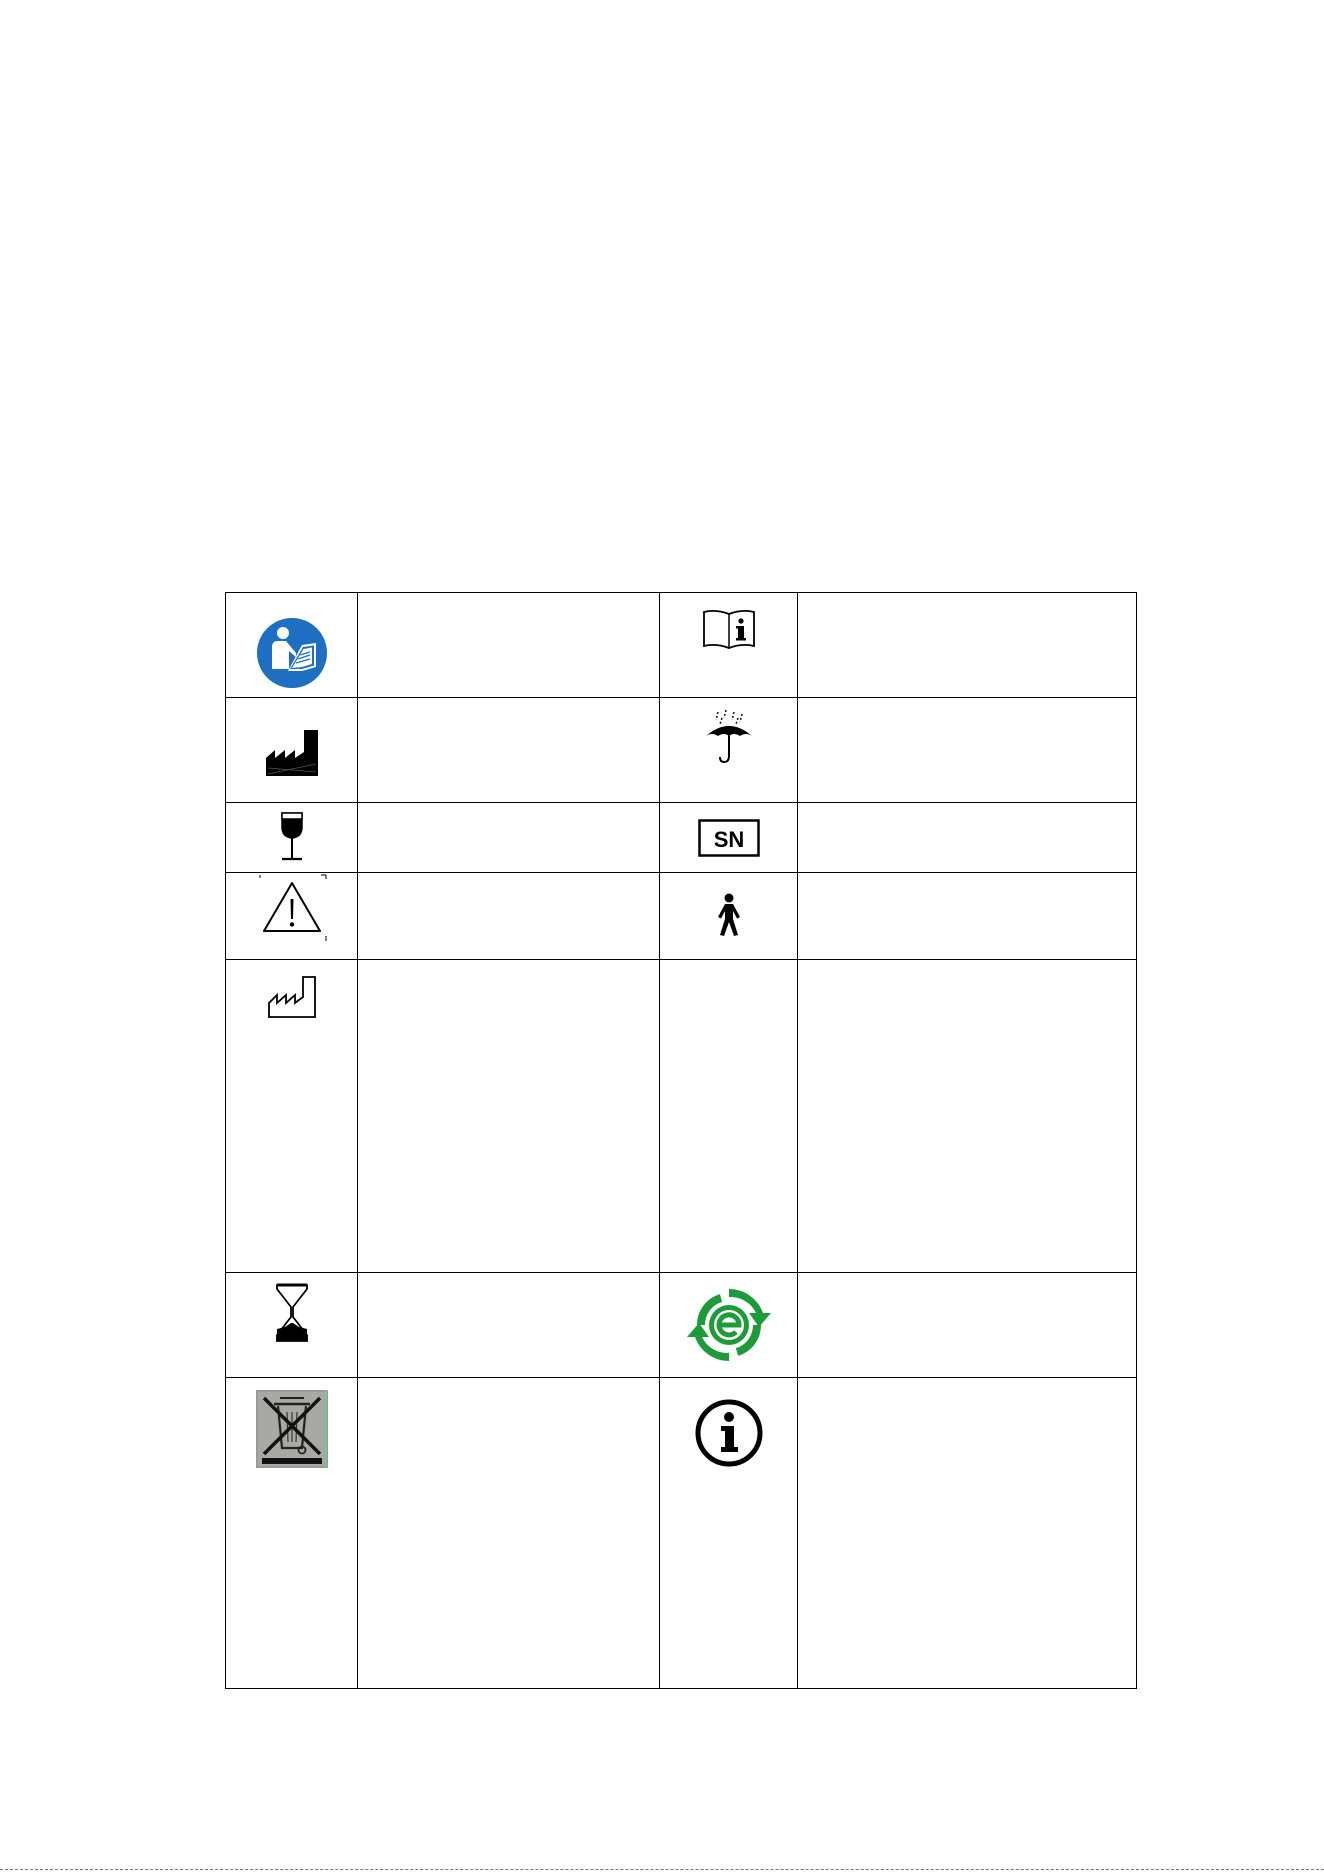 This screenshot has height=1872, width=1324. What do you see at coordinates (728, 1116) in the screenshot?
I see `symbol-cell-empty` at bounding box center [728, 1116].